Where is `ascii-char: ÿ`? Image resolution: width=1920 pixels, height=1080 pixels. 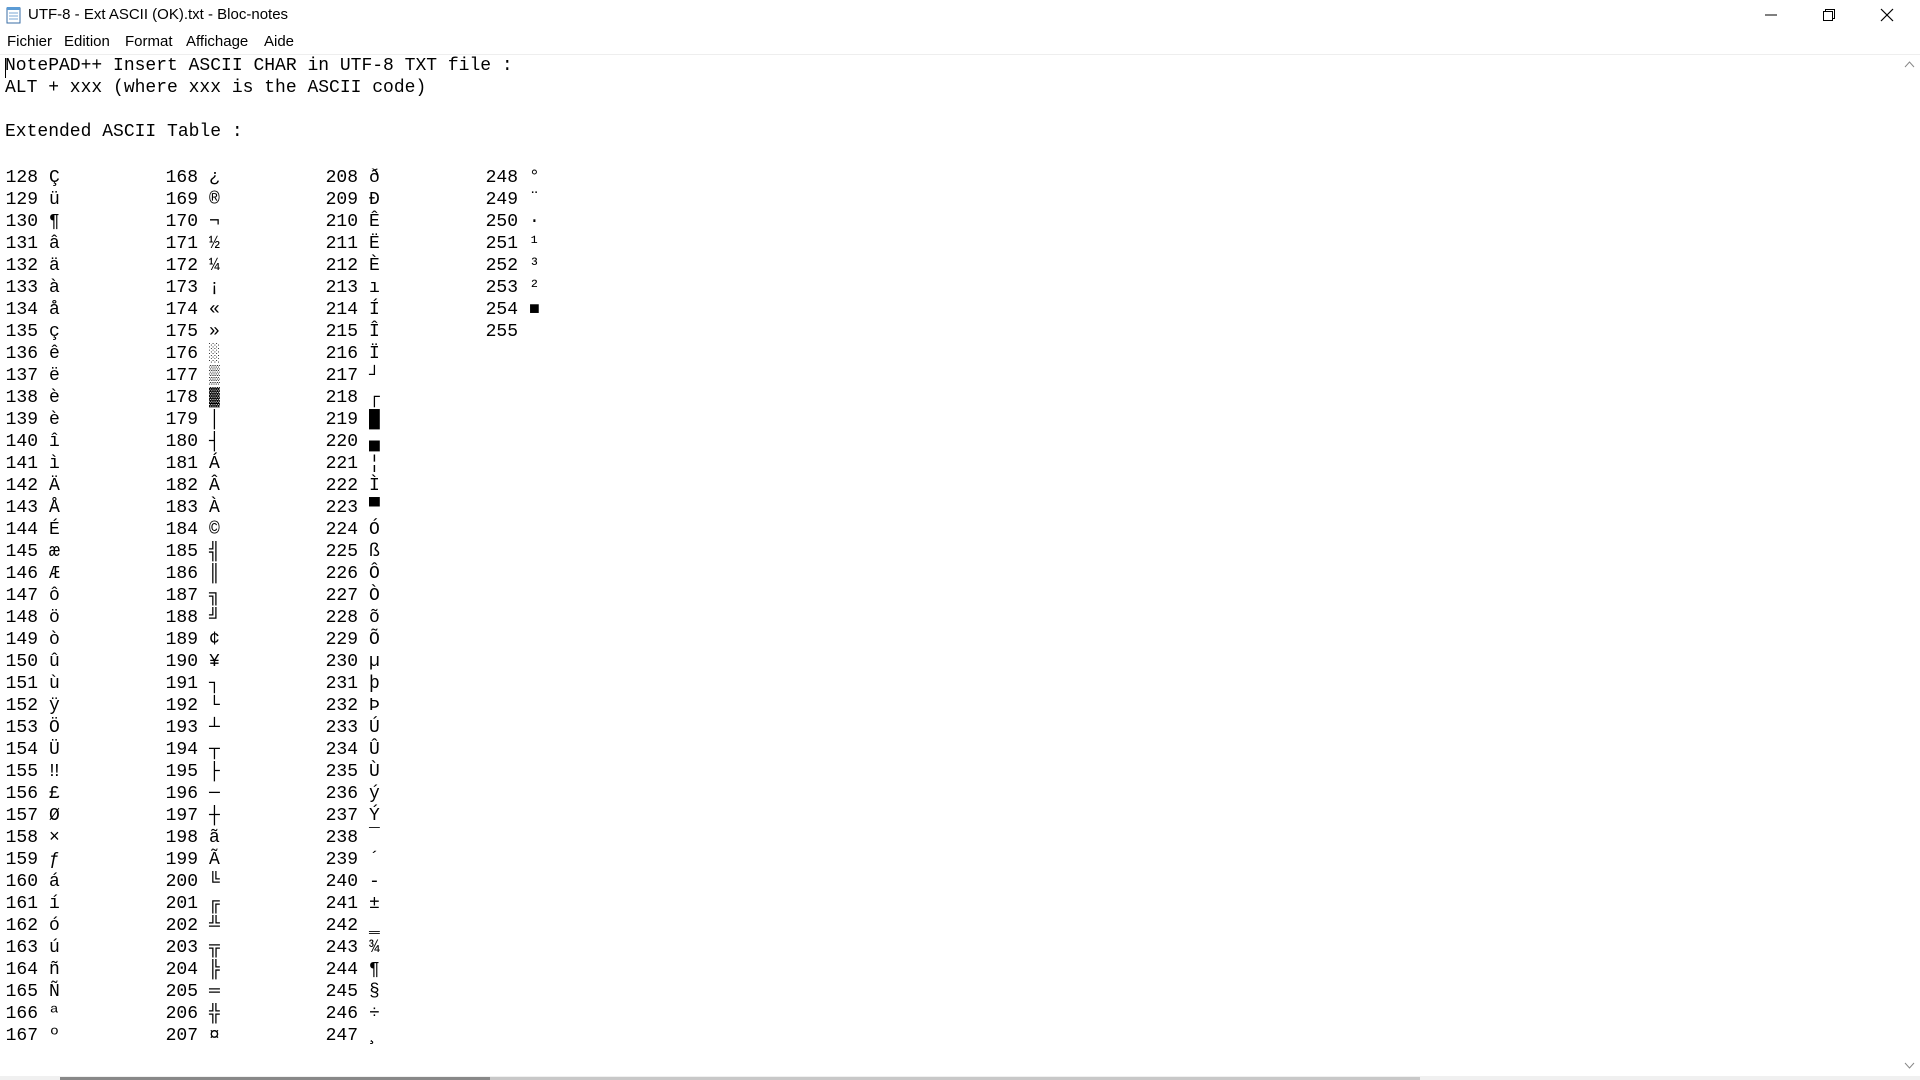
ascii-char: ÿ is located at coordinates (54, 706).